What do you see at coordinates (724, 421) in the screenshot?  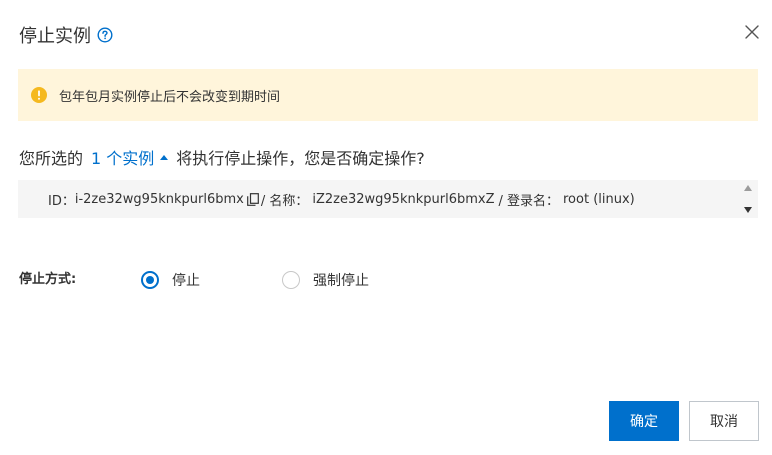 I see `cancel-button: 取消` at bounding box center [724, 421].